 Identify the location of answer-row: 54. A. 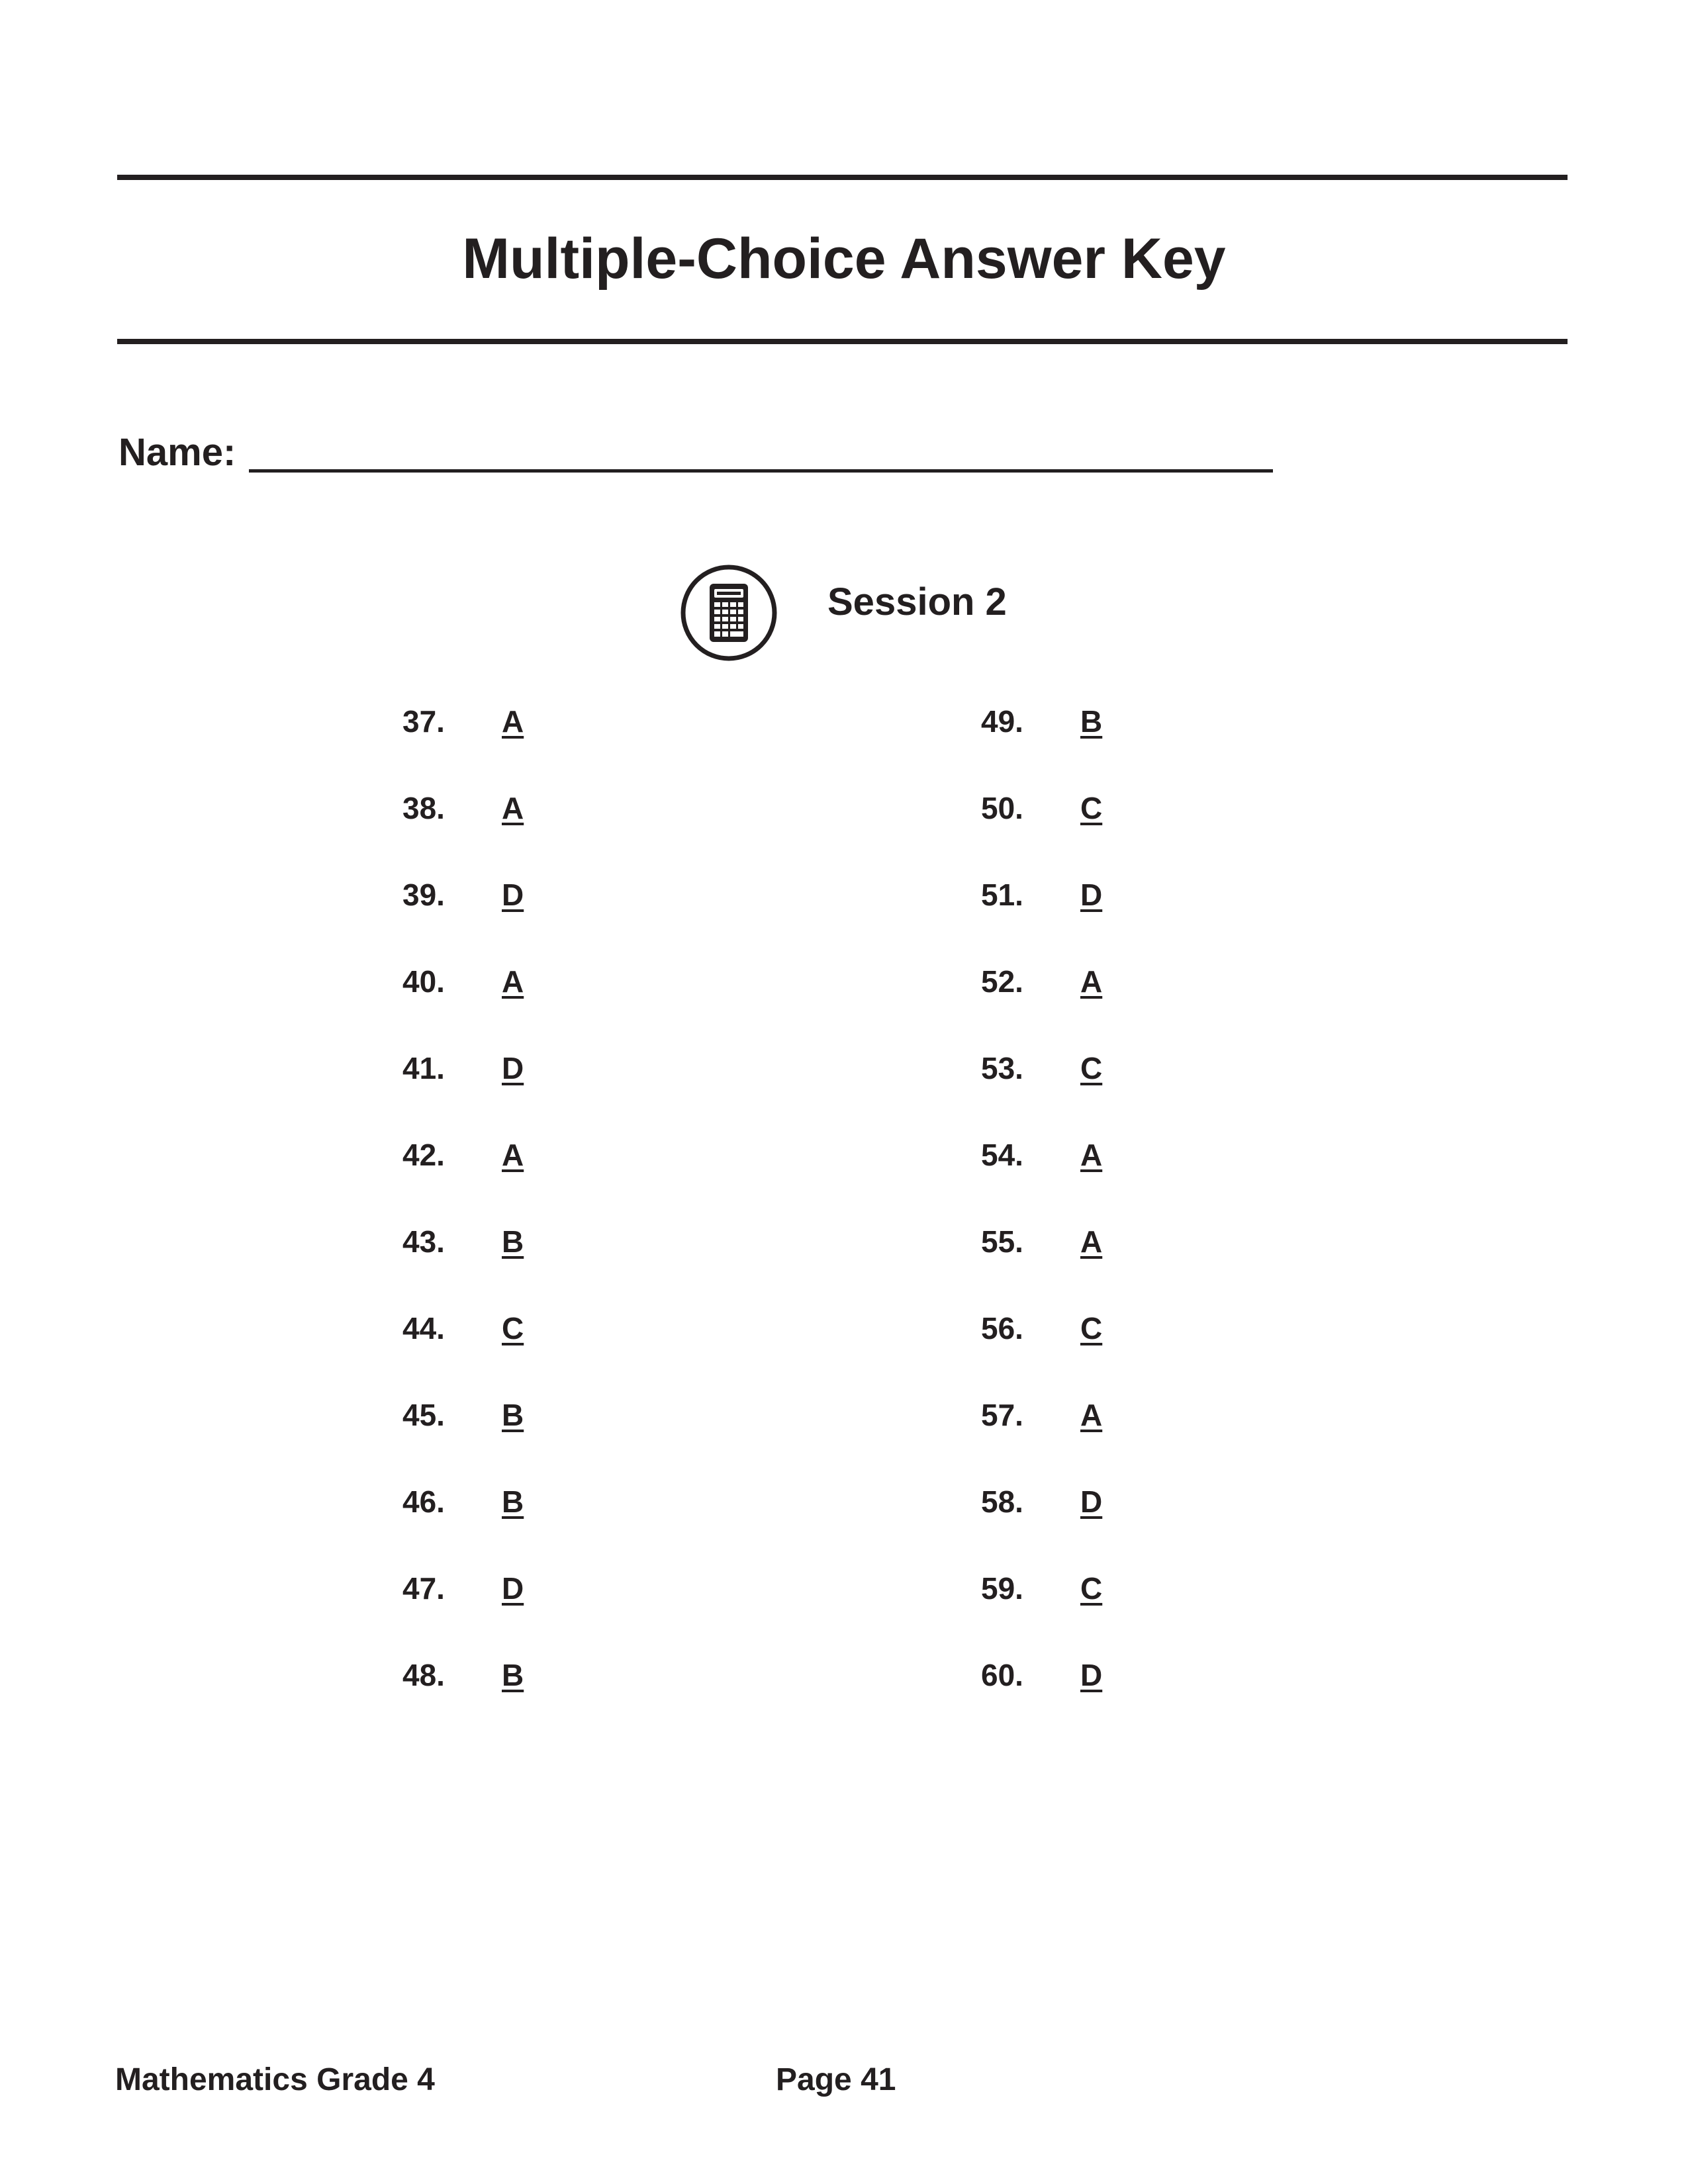
(1113, 1154).